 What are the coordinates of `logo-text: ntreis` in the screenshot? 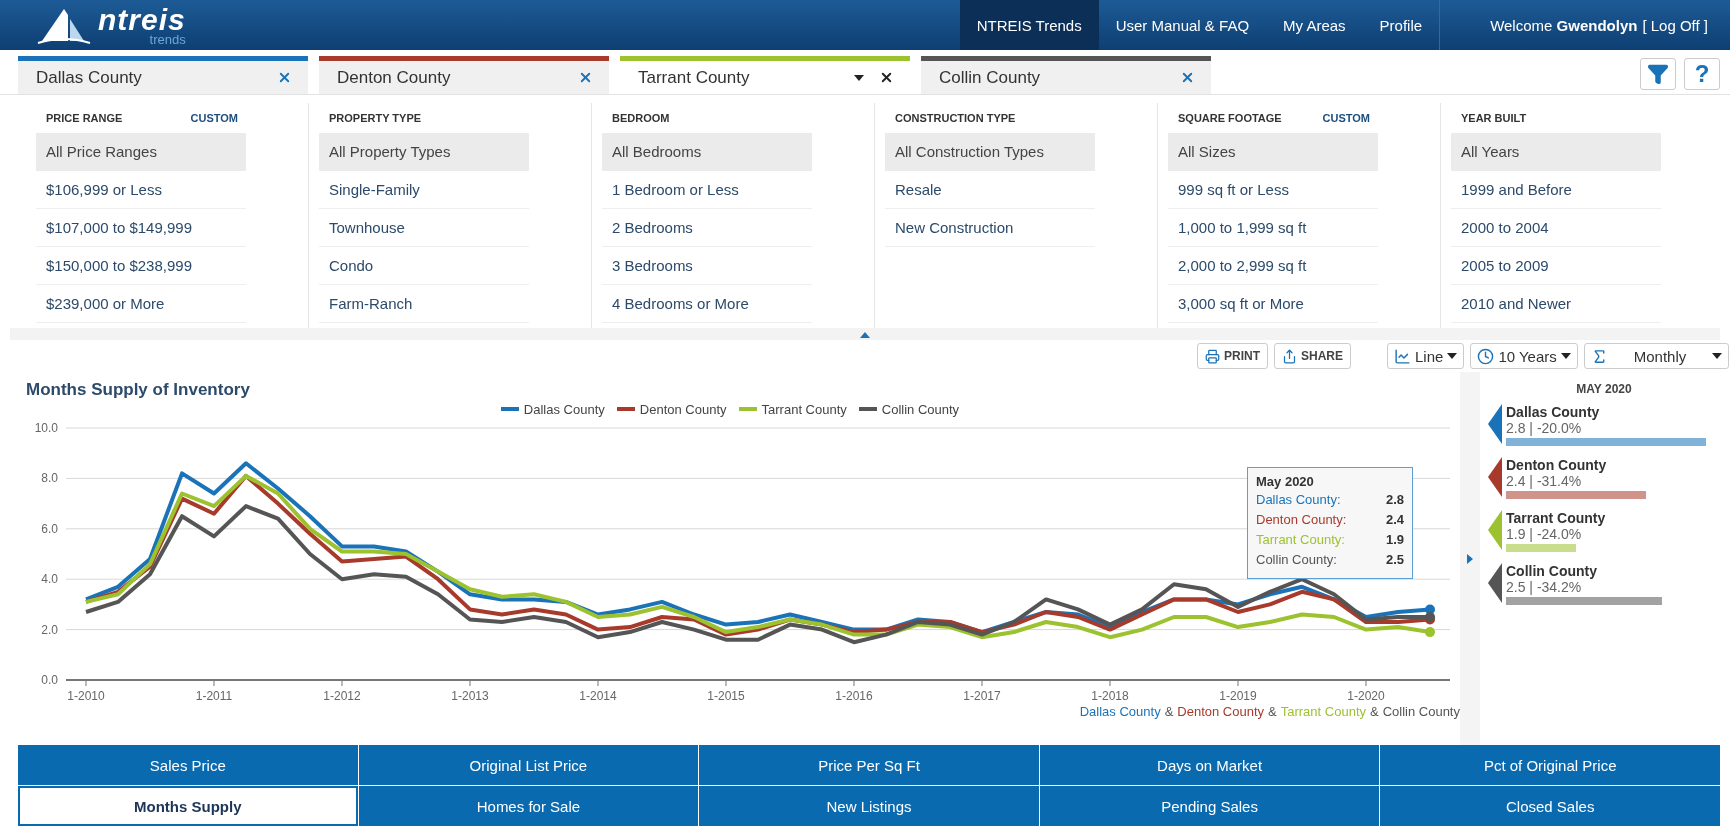 It's located at (142, 19).